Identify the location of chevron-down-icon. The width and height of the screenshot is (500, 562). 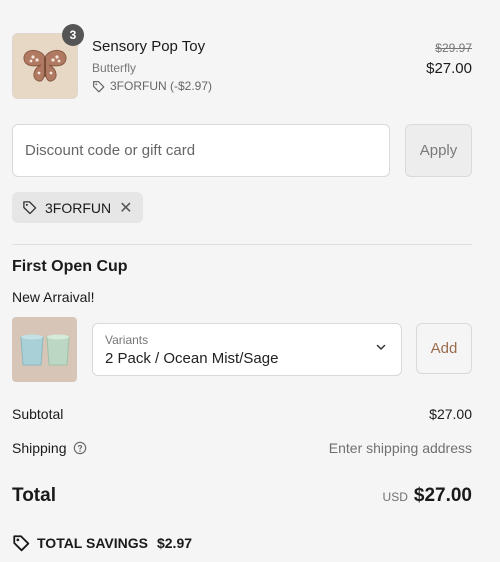
(381, 347).